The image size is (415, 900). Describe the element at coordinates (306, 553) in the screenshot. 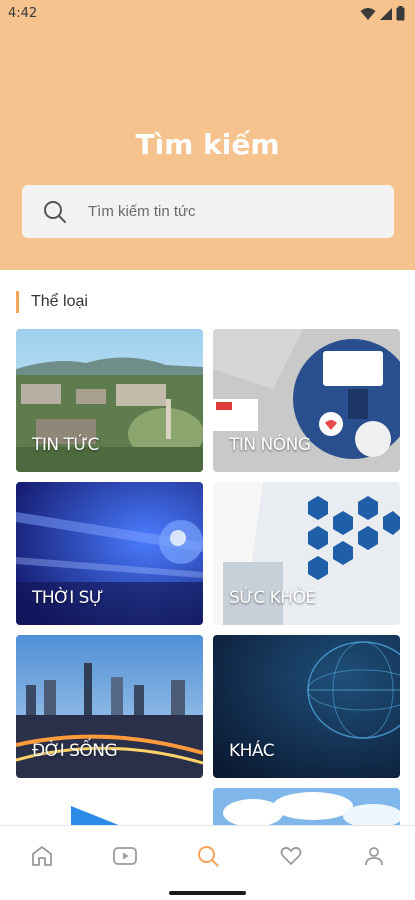

I see `category-card-suc-khoe: SỨC KHỎE` at that location.